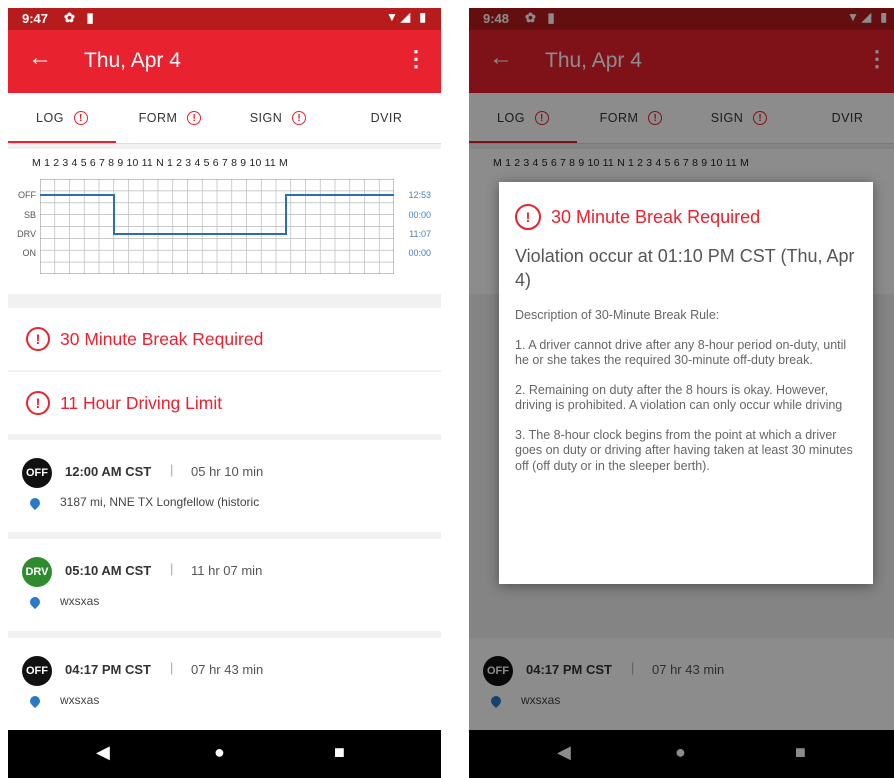 The height and width of the screenshot is (778, 894). What do you see at coordinates (162, 338) in the screenshot?
I see `violation-label: 30 Minute Break Required` at bounding box center [162, 338].